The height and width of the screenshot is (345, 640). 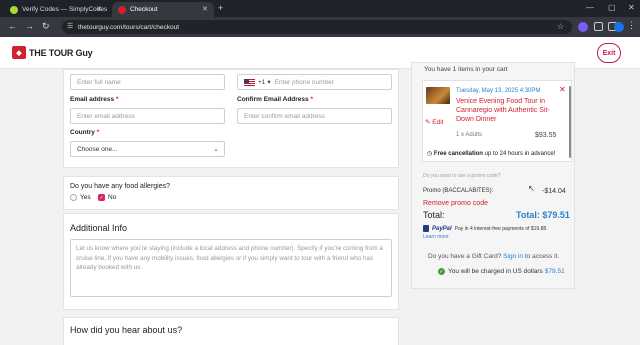 What do you see at coordinates (543, 215) in the screenshot?
I see `total-value: Total: $79.51` at bounding box center [543, 215].